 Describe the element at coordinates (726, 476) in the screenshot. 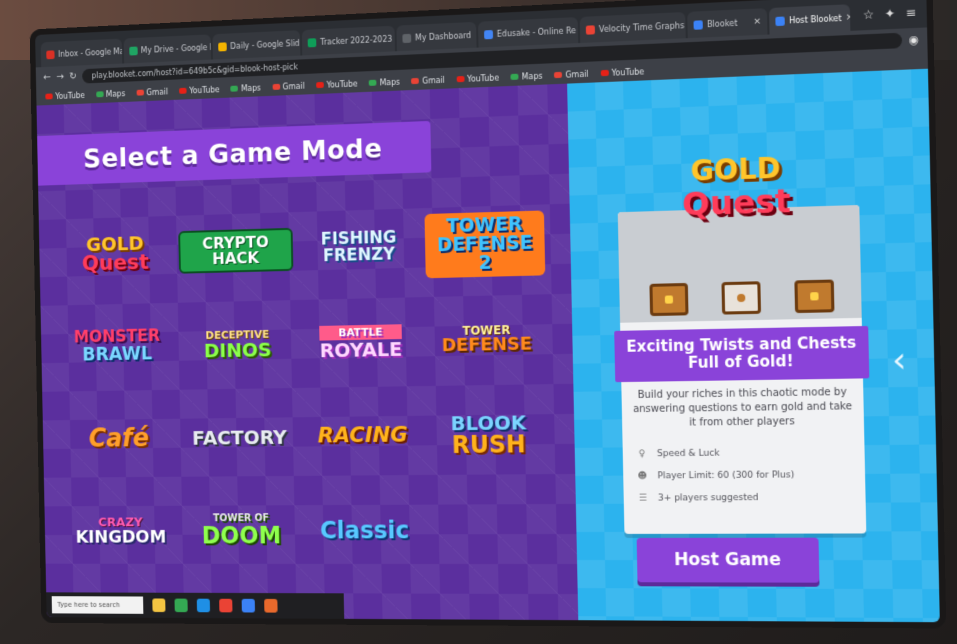

I see `stat-text: Player Limit: 60 (300 for Plus)` at that location.